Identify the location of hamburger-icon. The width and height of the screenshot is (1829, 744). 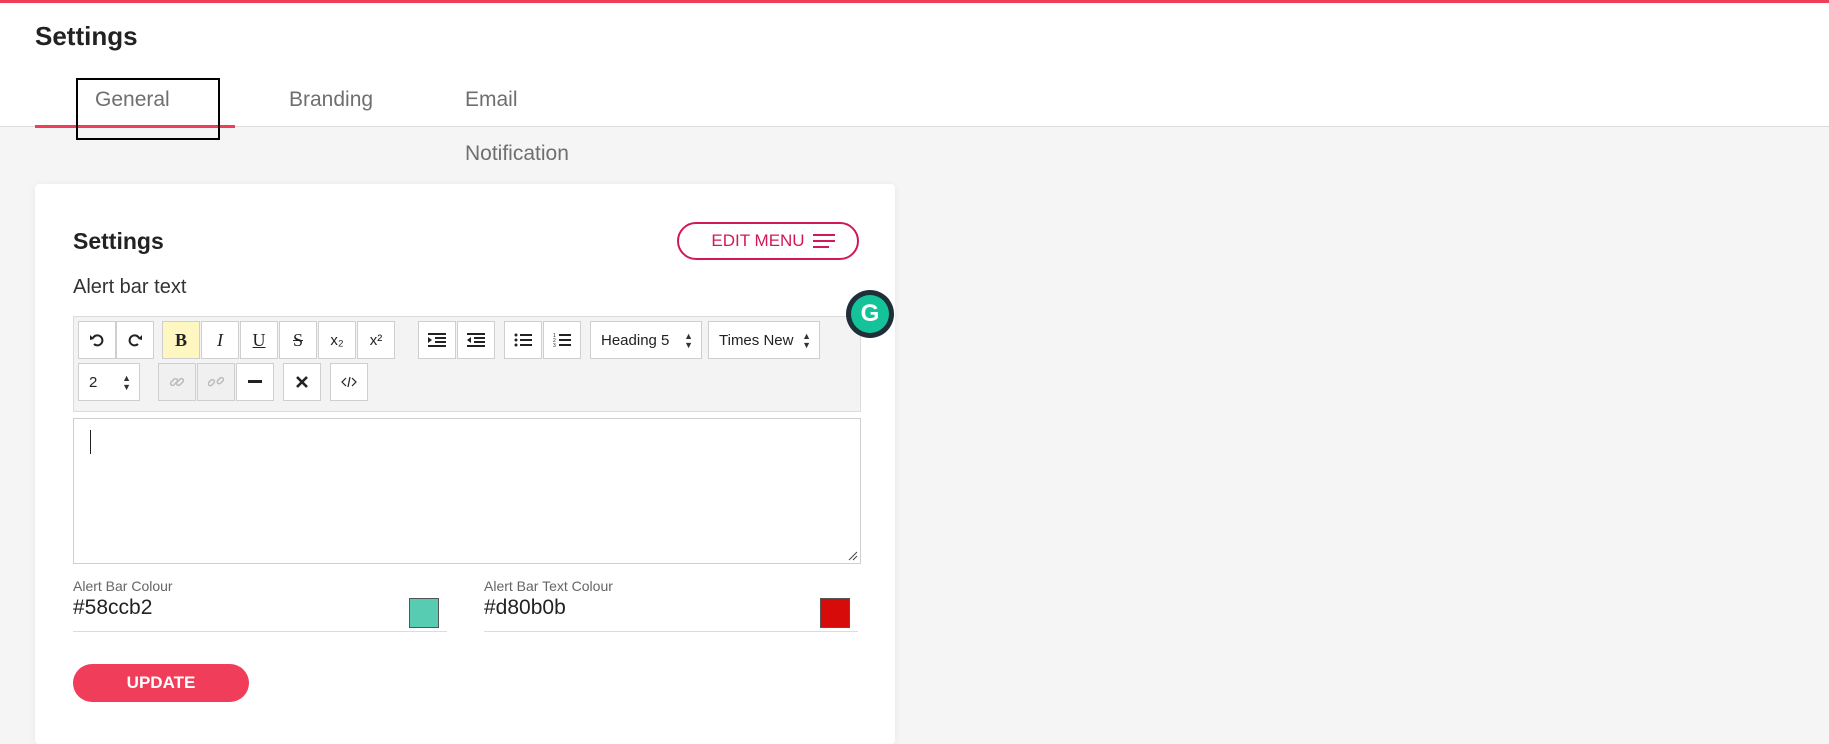
(823, 241).